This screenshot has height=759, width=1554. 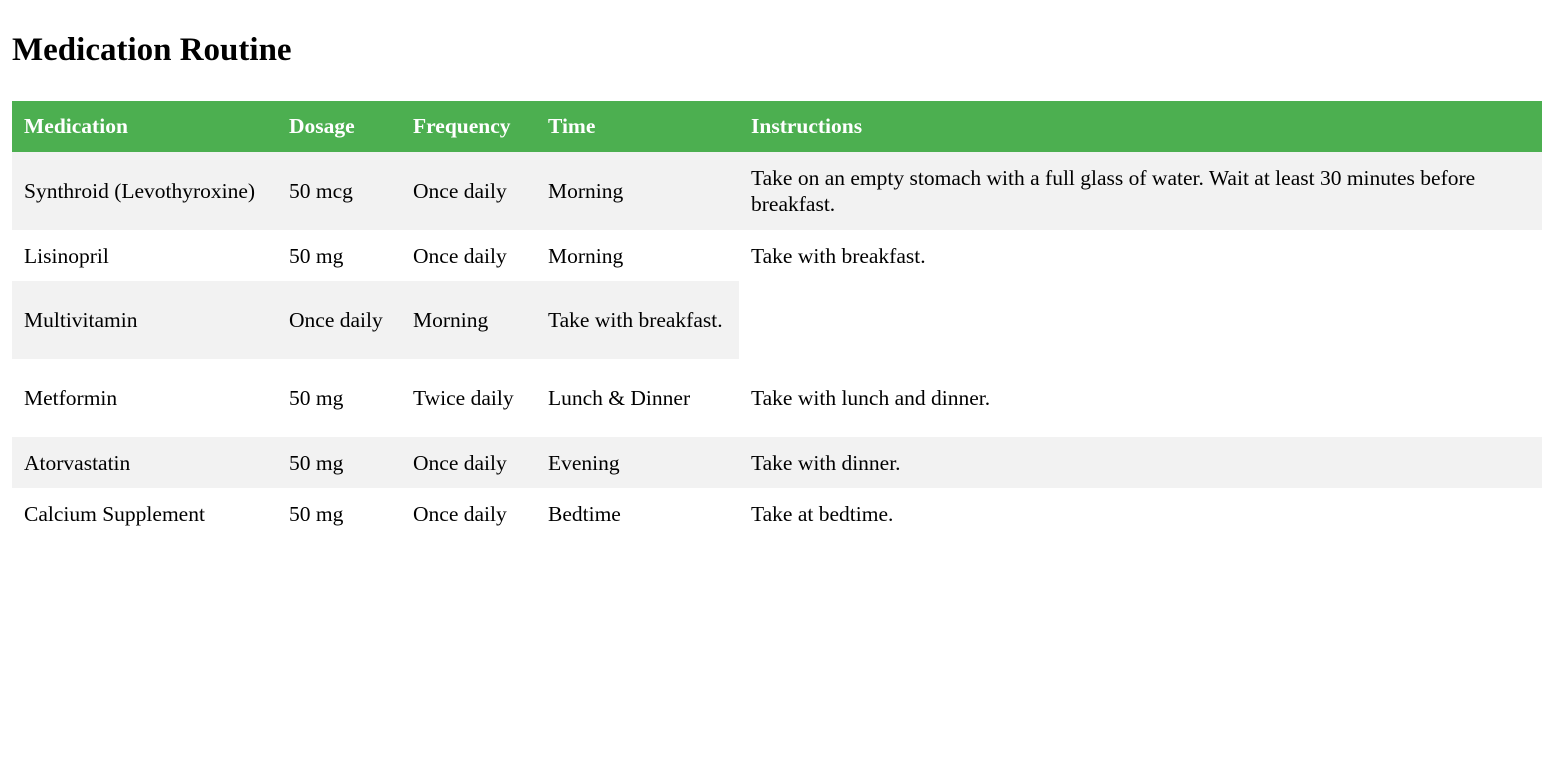 I want to click on medication-cell: Calcium Supplement, so click(x=114, y=513).